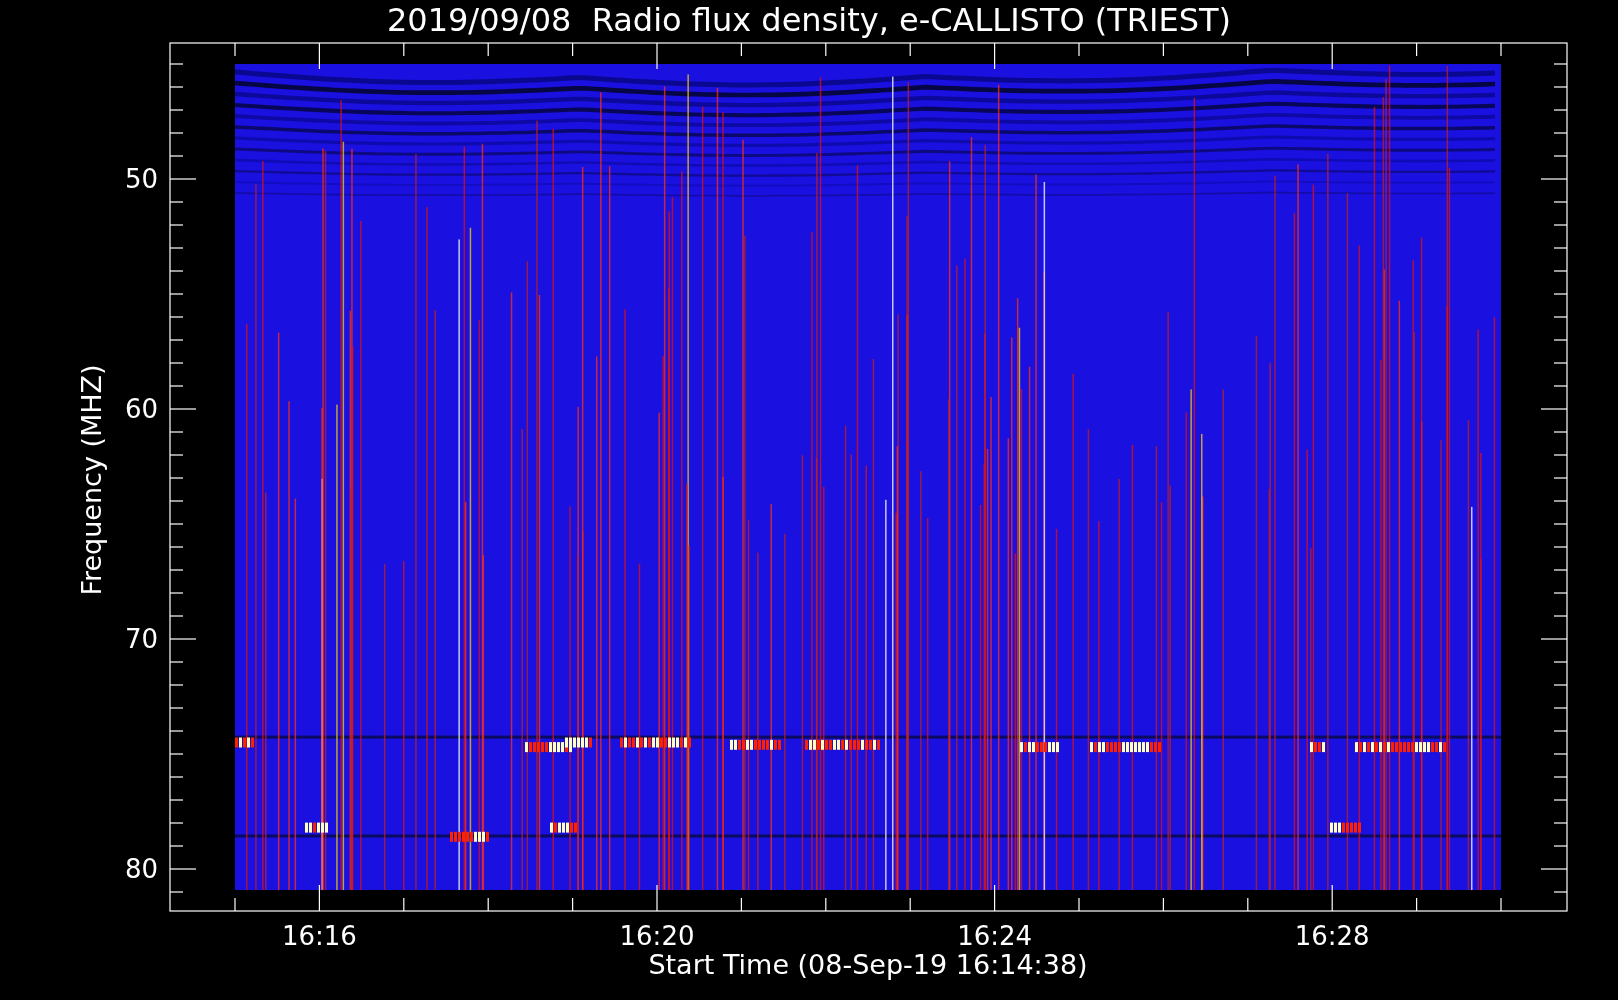 The height and width of the screenshot is (1000, 1618). Describe the element at coordinates (141, 409) in the screenshot. I see `y-tick-label: 60` at that location.